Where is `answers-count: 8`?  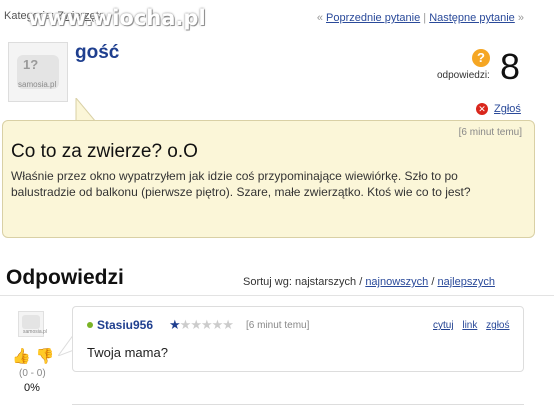
answers-count: 8 is located at coordinates (510, 66).